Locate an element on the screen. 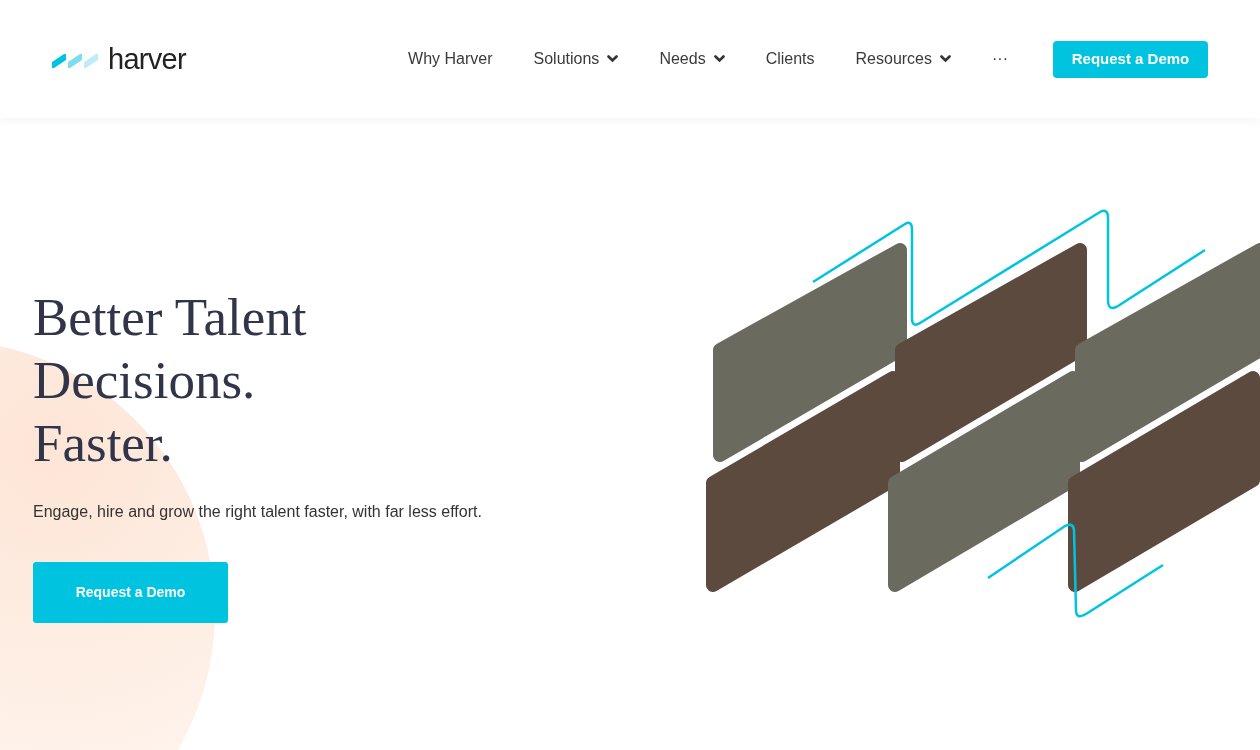  hero-headline: Better Talent Decisions. Faster. is located at coordinates (170, 380).